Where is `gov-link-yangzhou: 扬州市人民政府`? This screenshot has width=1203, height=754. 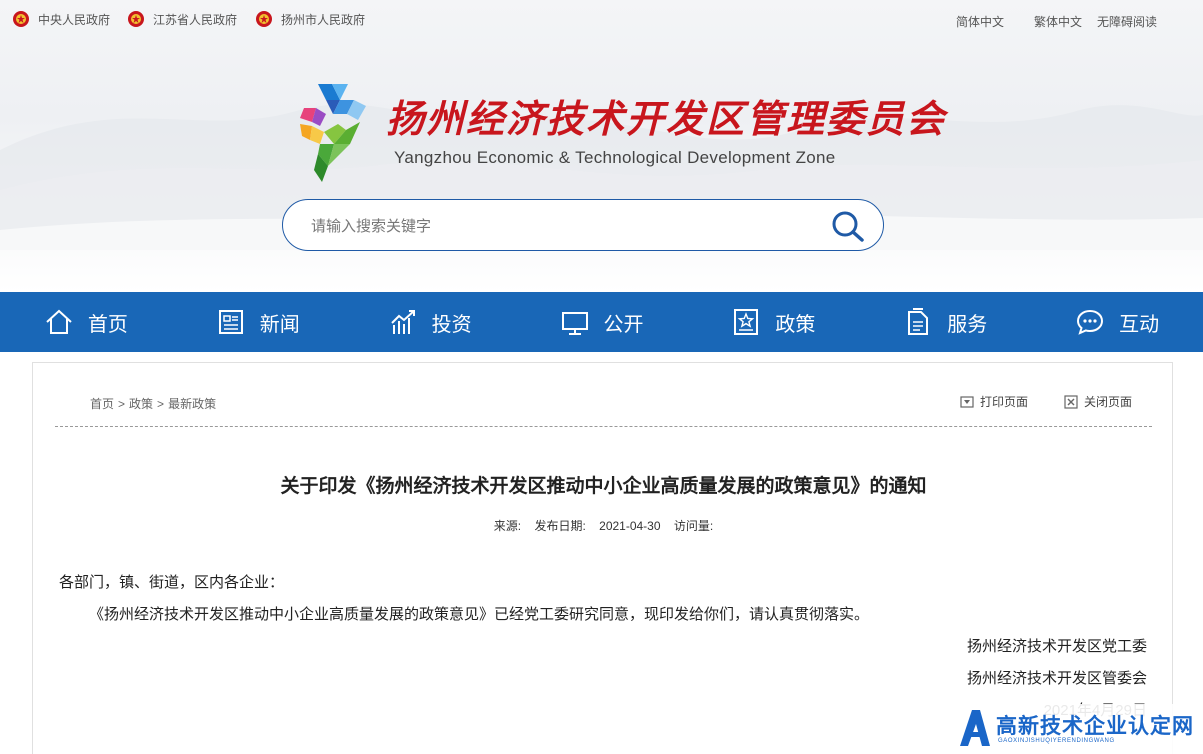 gov-link-yangzhou: 扬州市人民政府 is located at coordinates (310, 19).